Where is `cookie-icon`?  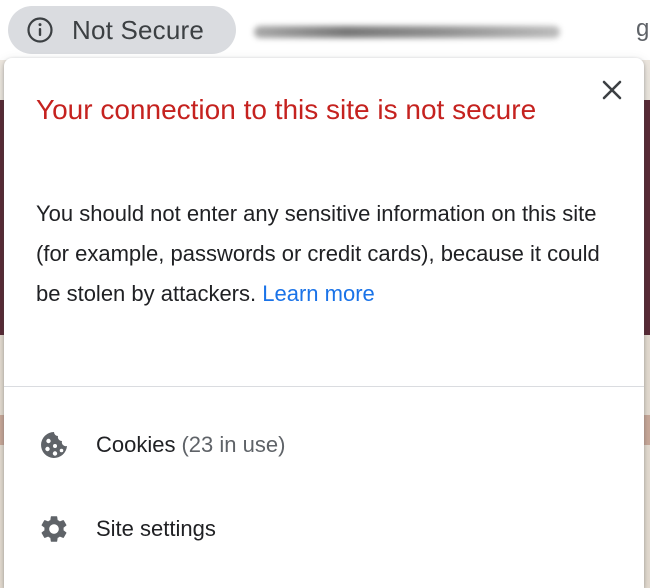 cookie-icon is located at coordinates (54, 445).